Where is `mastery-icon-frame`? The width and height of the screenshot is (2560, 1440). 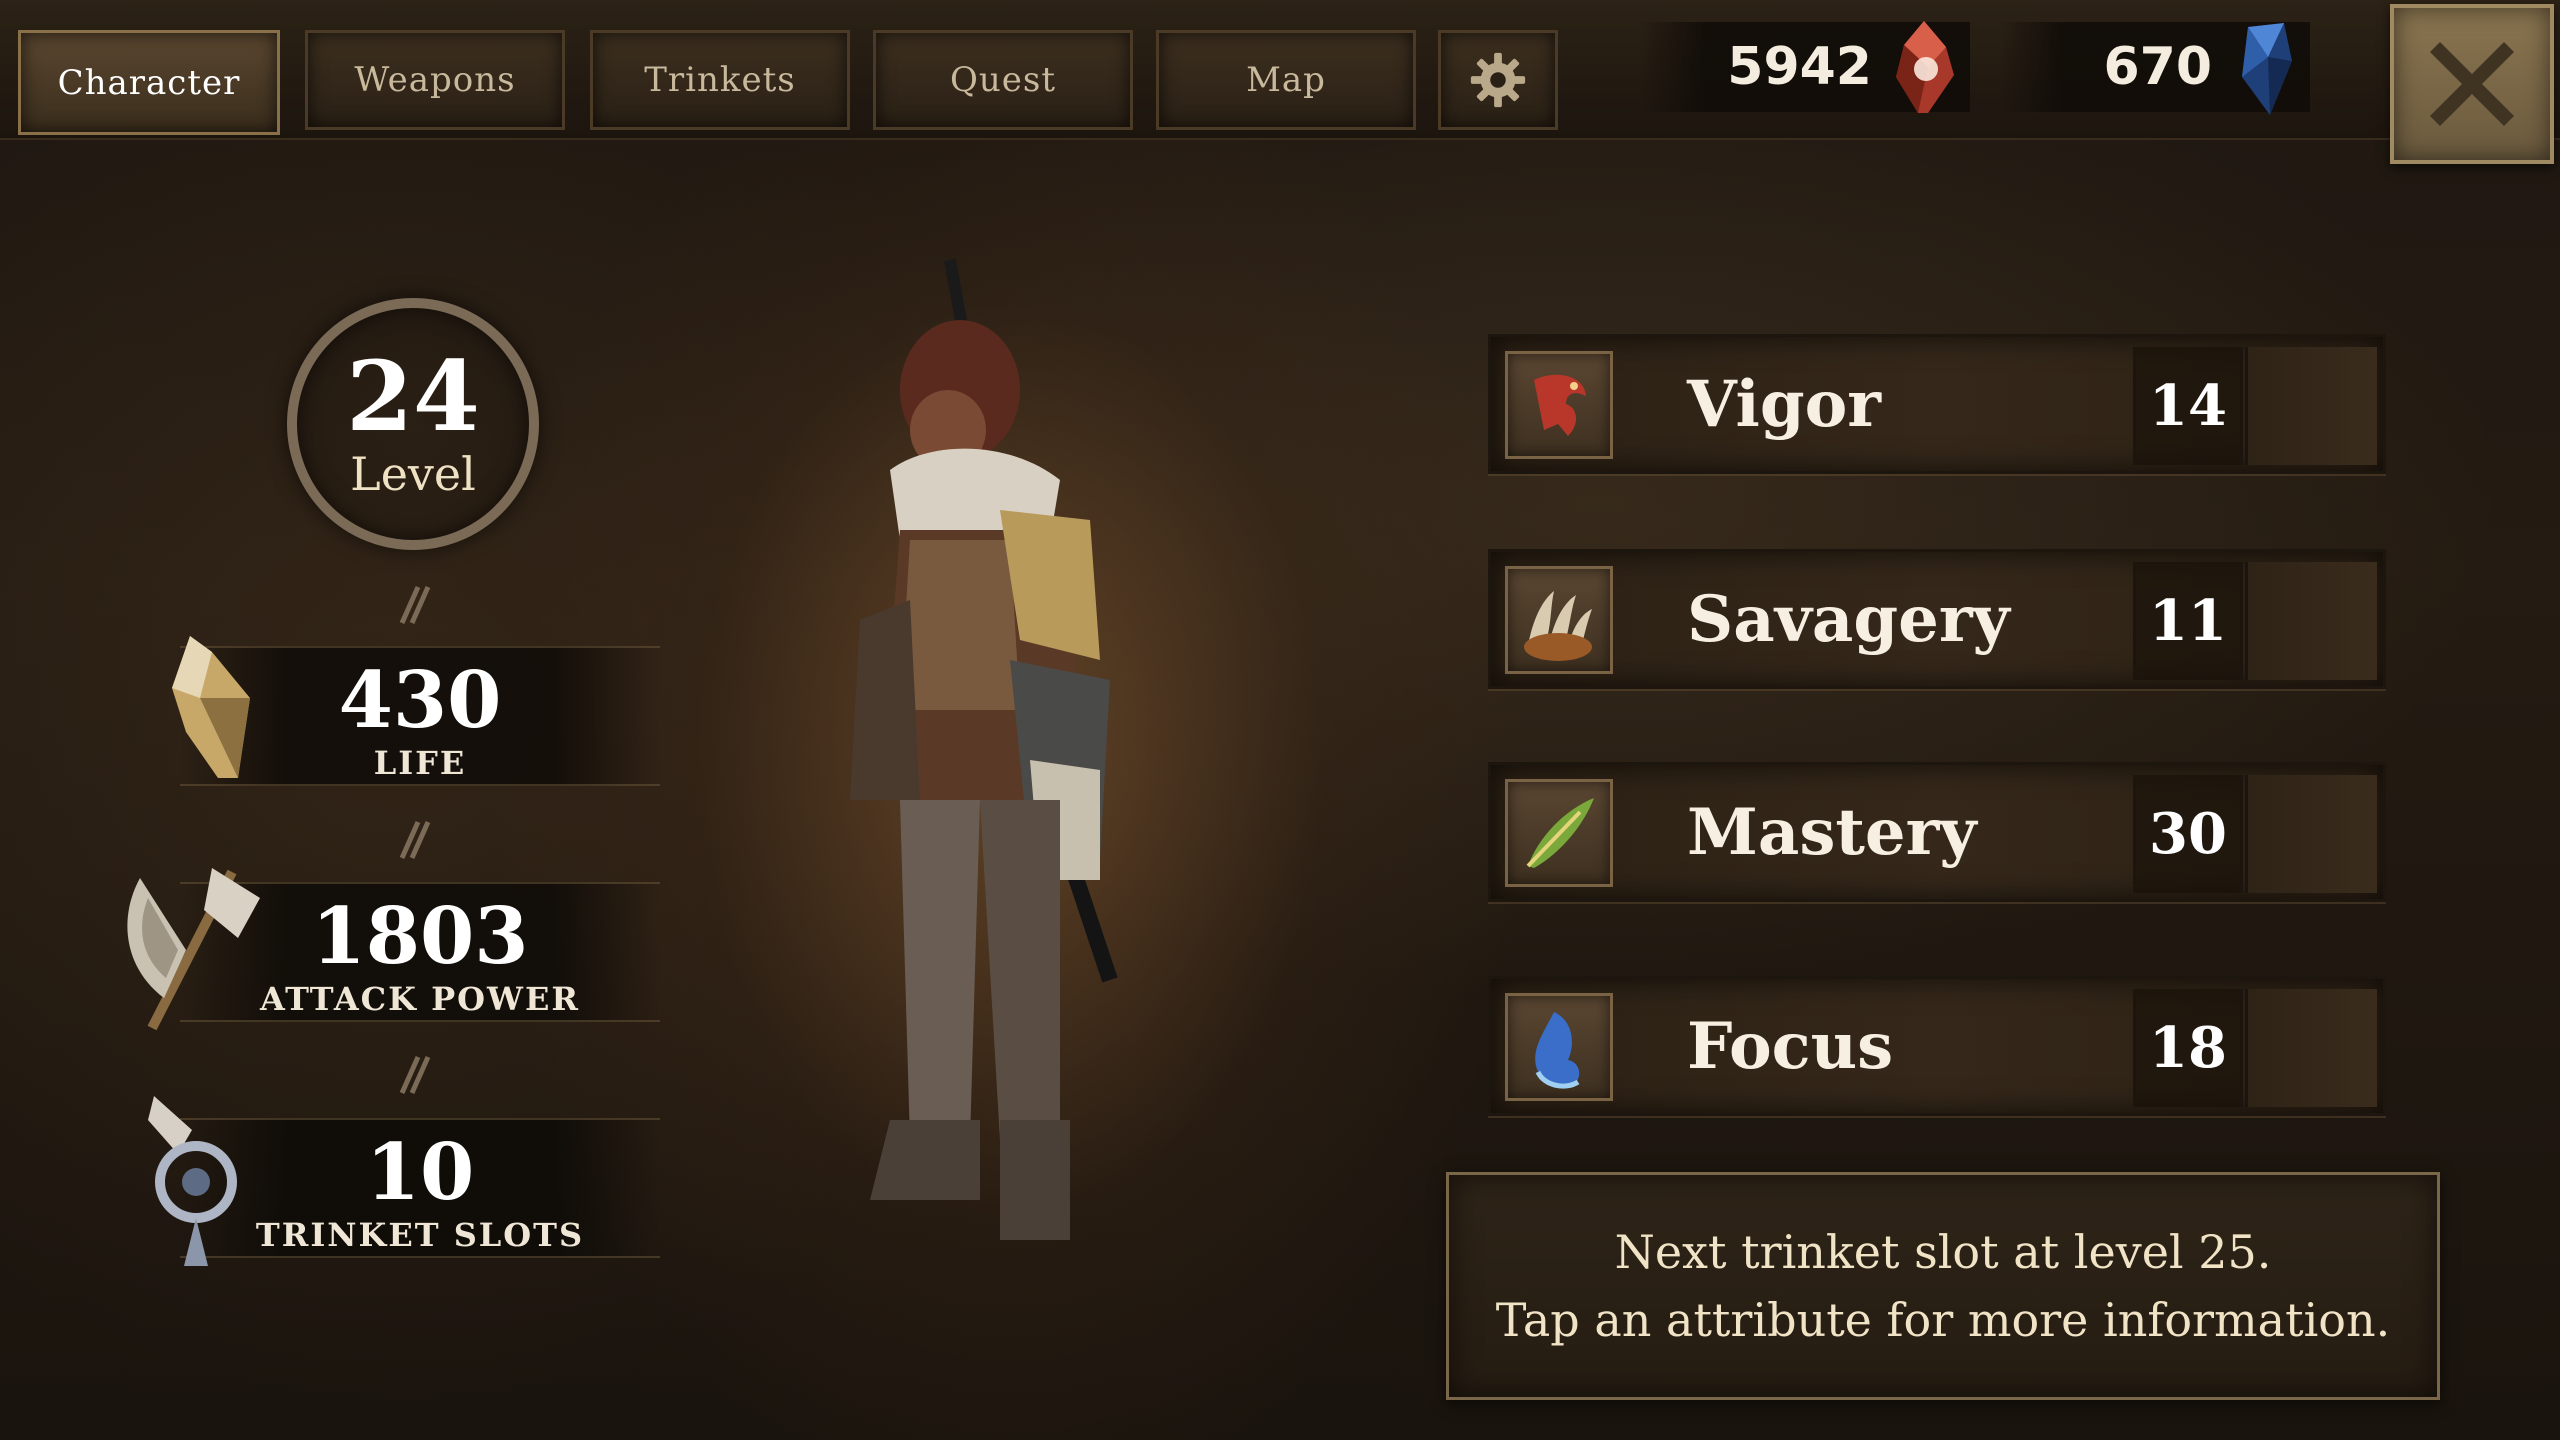 mastery-icon-frame is located at coordinates (1559, 833).